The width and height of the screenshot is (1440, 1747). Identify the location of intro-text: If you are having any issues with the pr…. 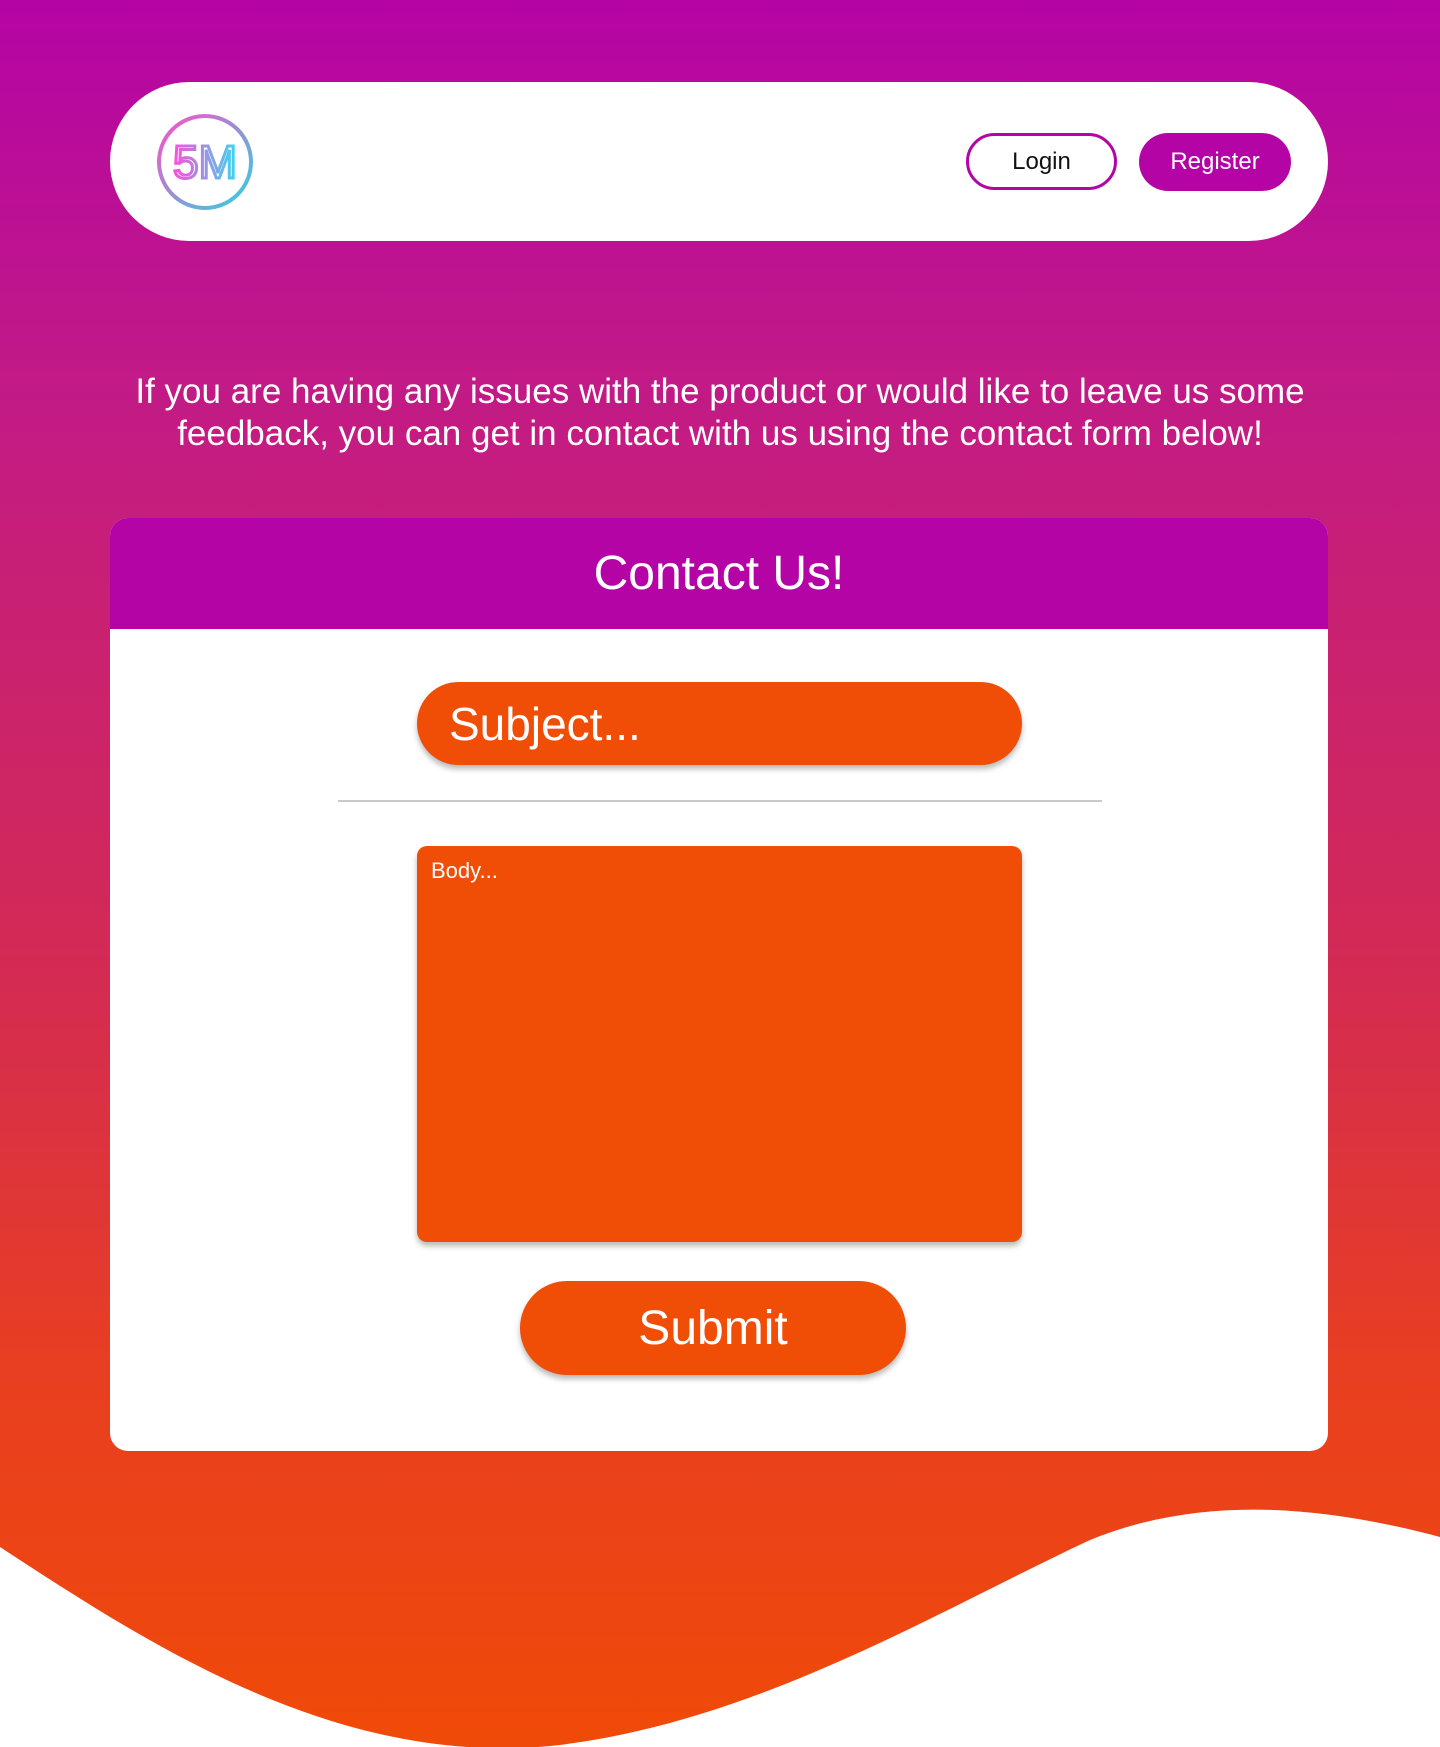
(720, 412).